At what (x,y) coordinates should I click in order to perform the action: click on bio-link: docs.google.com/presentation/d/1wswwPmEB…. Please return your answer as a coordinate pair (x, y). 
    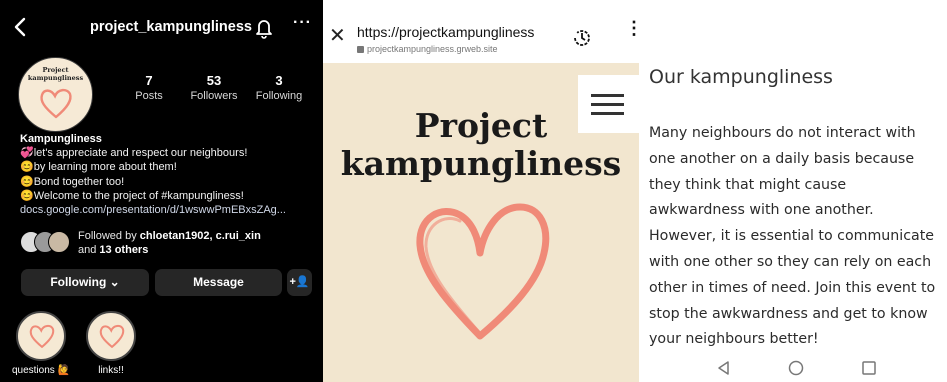
    Looking at the image, I should click on (170, 210).